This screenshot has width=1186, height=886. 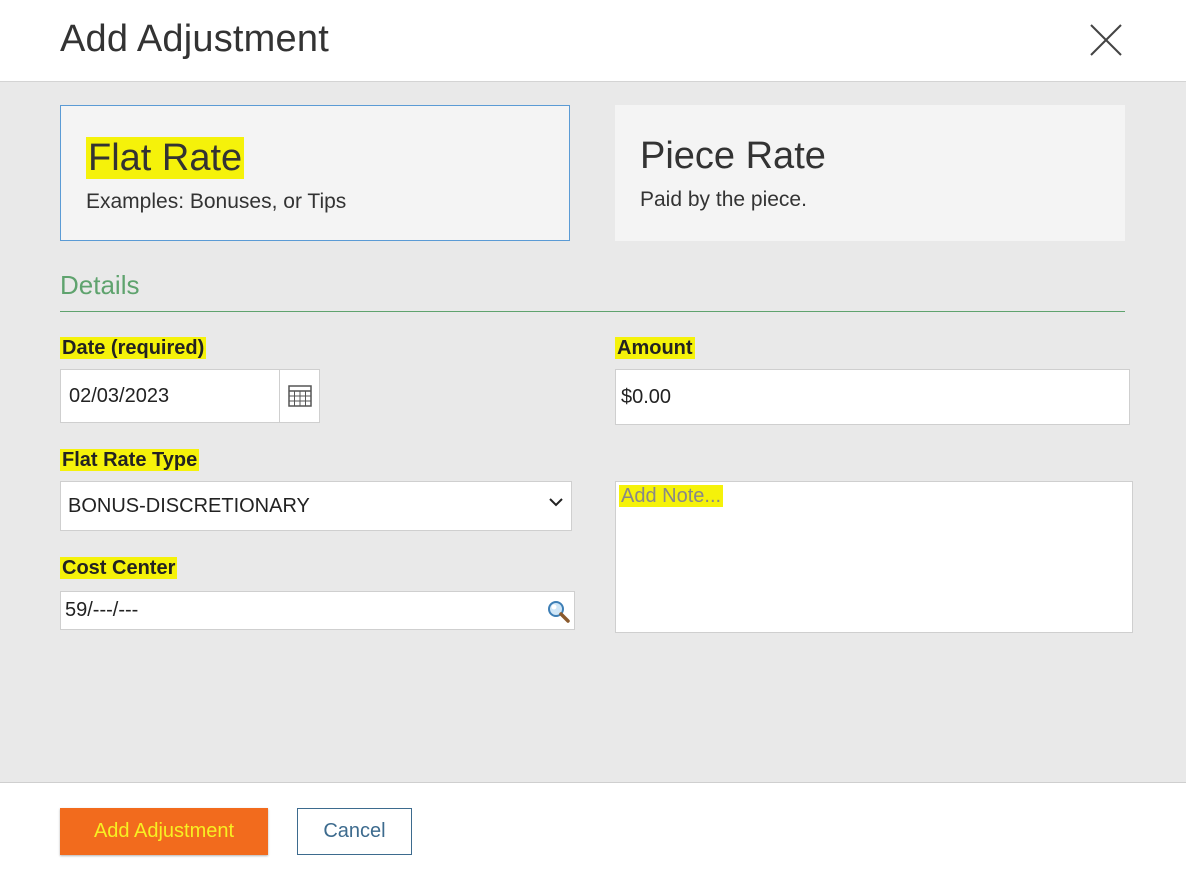 What do you see at coordinates (194, 39) in the screenshot?
I see `dialog-title: Add Adjustment` at bounding box center [194, 39].